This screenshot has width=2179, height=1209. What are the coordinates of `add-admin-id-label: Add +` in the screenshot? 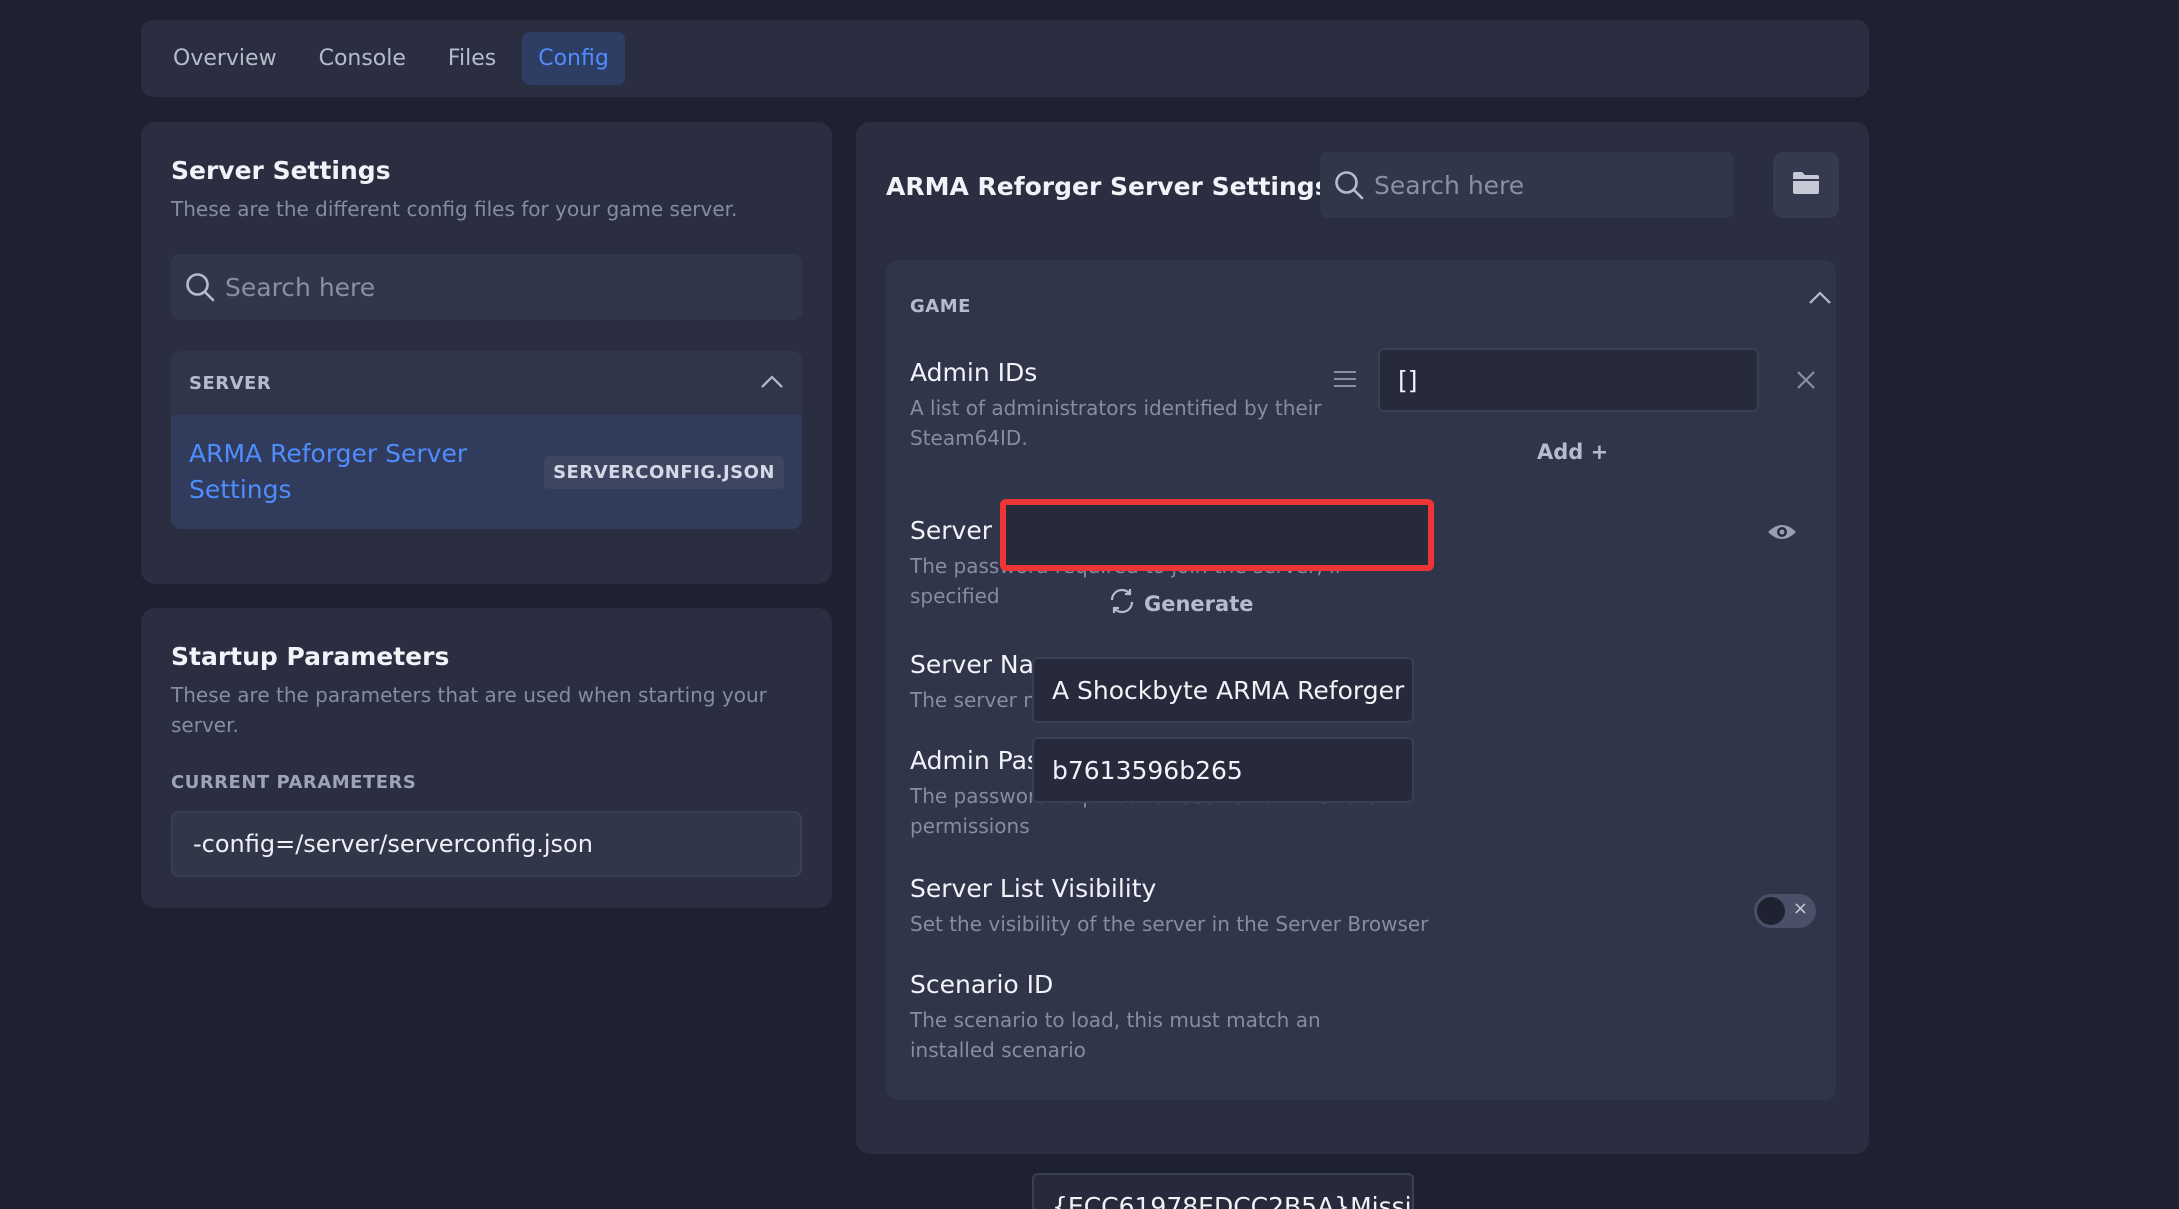 It's located at (1573, 452).